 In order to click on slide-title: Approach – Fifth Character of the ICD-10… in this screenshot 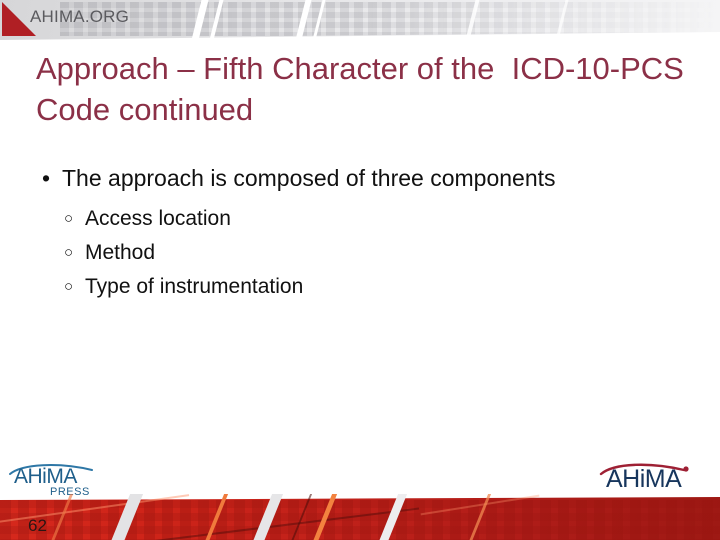, I will do `click(364, 89)`.